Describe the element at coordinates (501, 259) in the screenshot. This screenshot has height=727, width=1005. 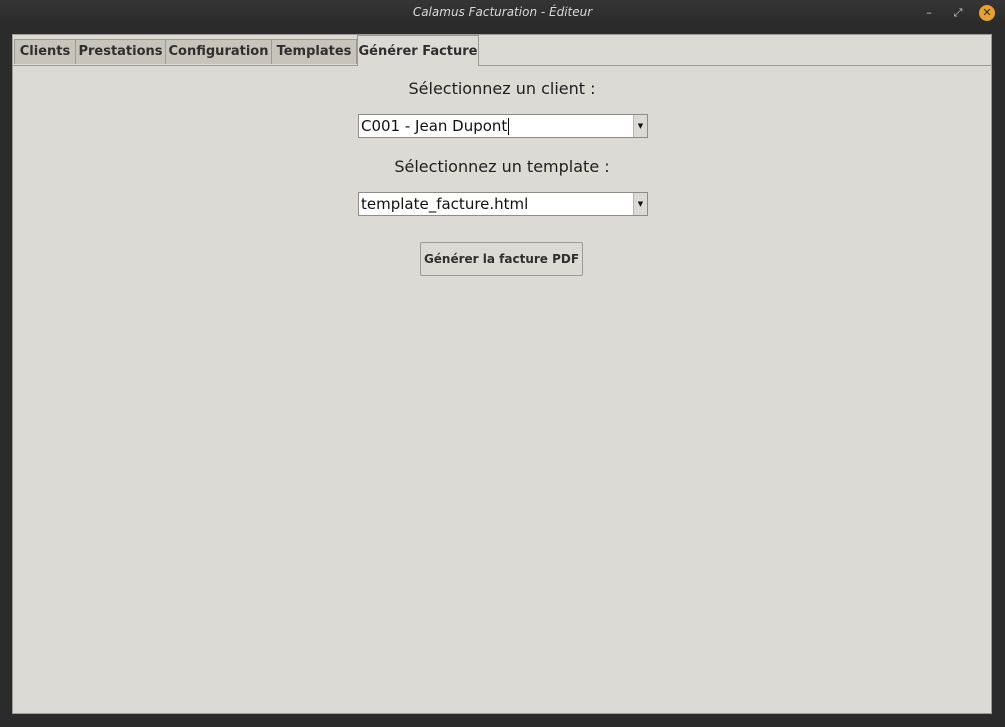
I see `generate-pdf-button: Générer la facture PDF` at that location.